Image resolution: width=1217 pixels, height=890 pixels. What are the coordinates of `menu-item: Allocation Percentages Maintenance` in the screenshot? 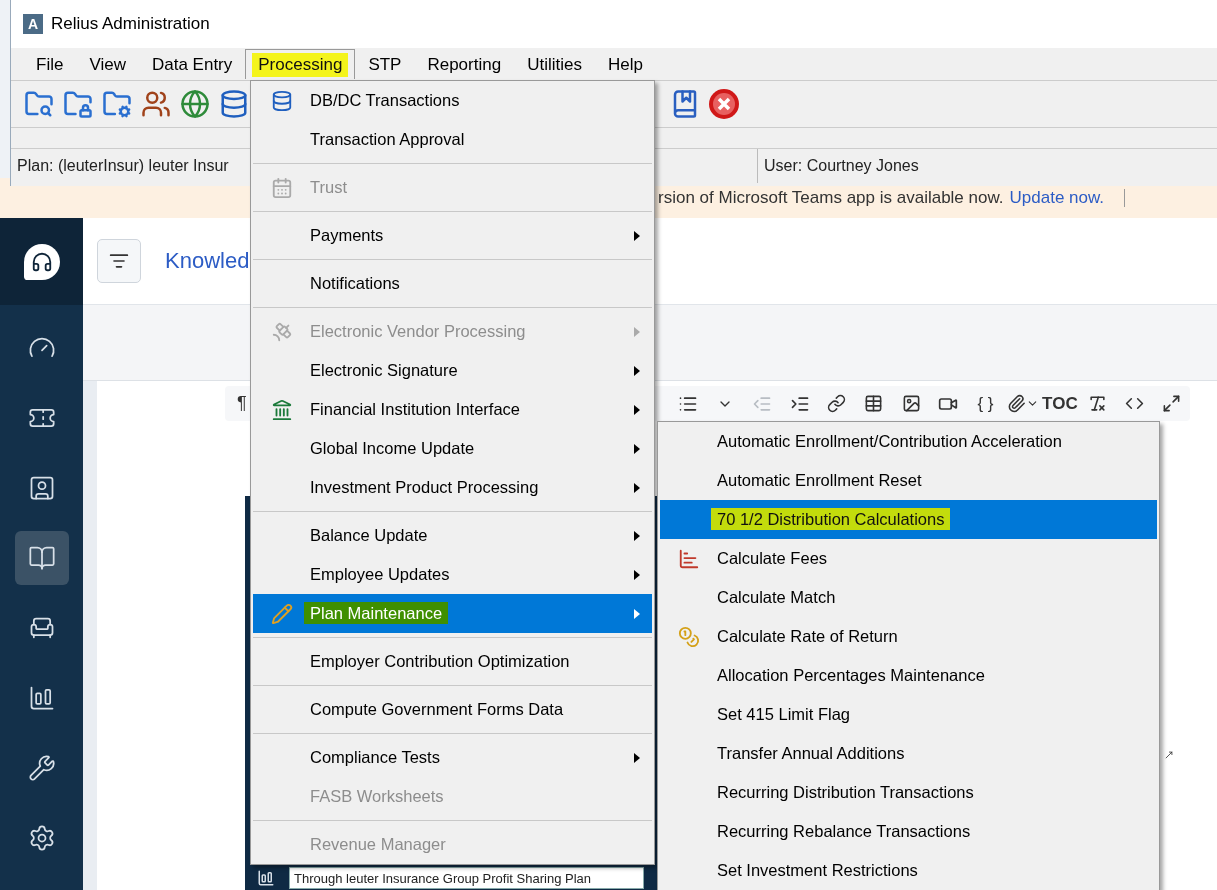 It's located at (908, 675).